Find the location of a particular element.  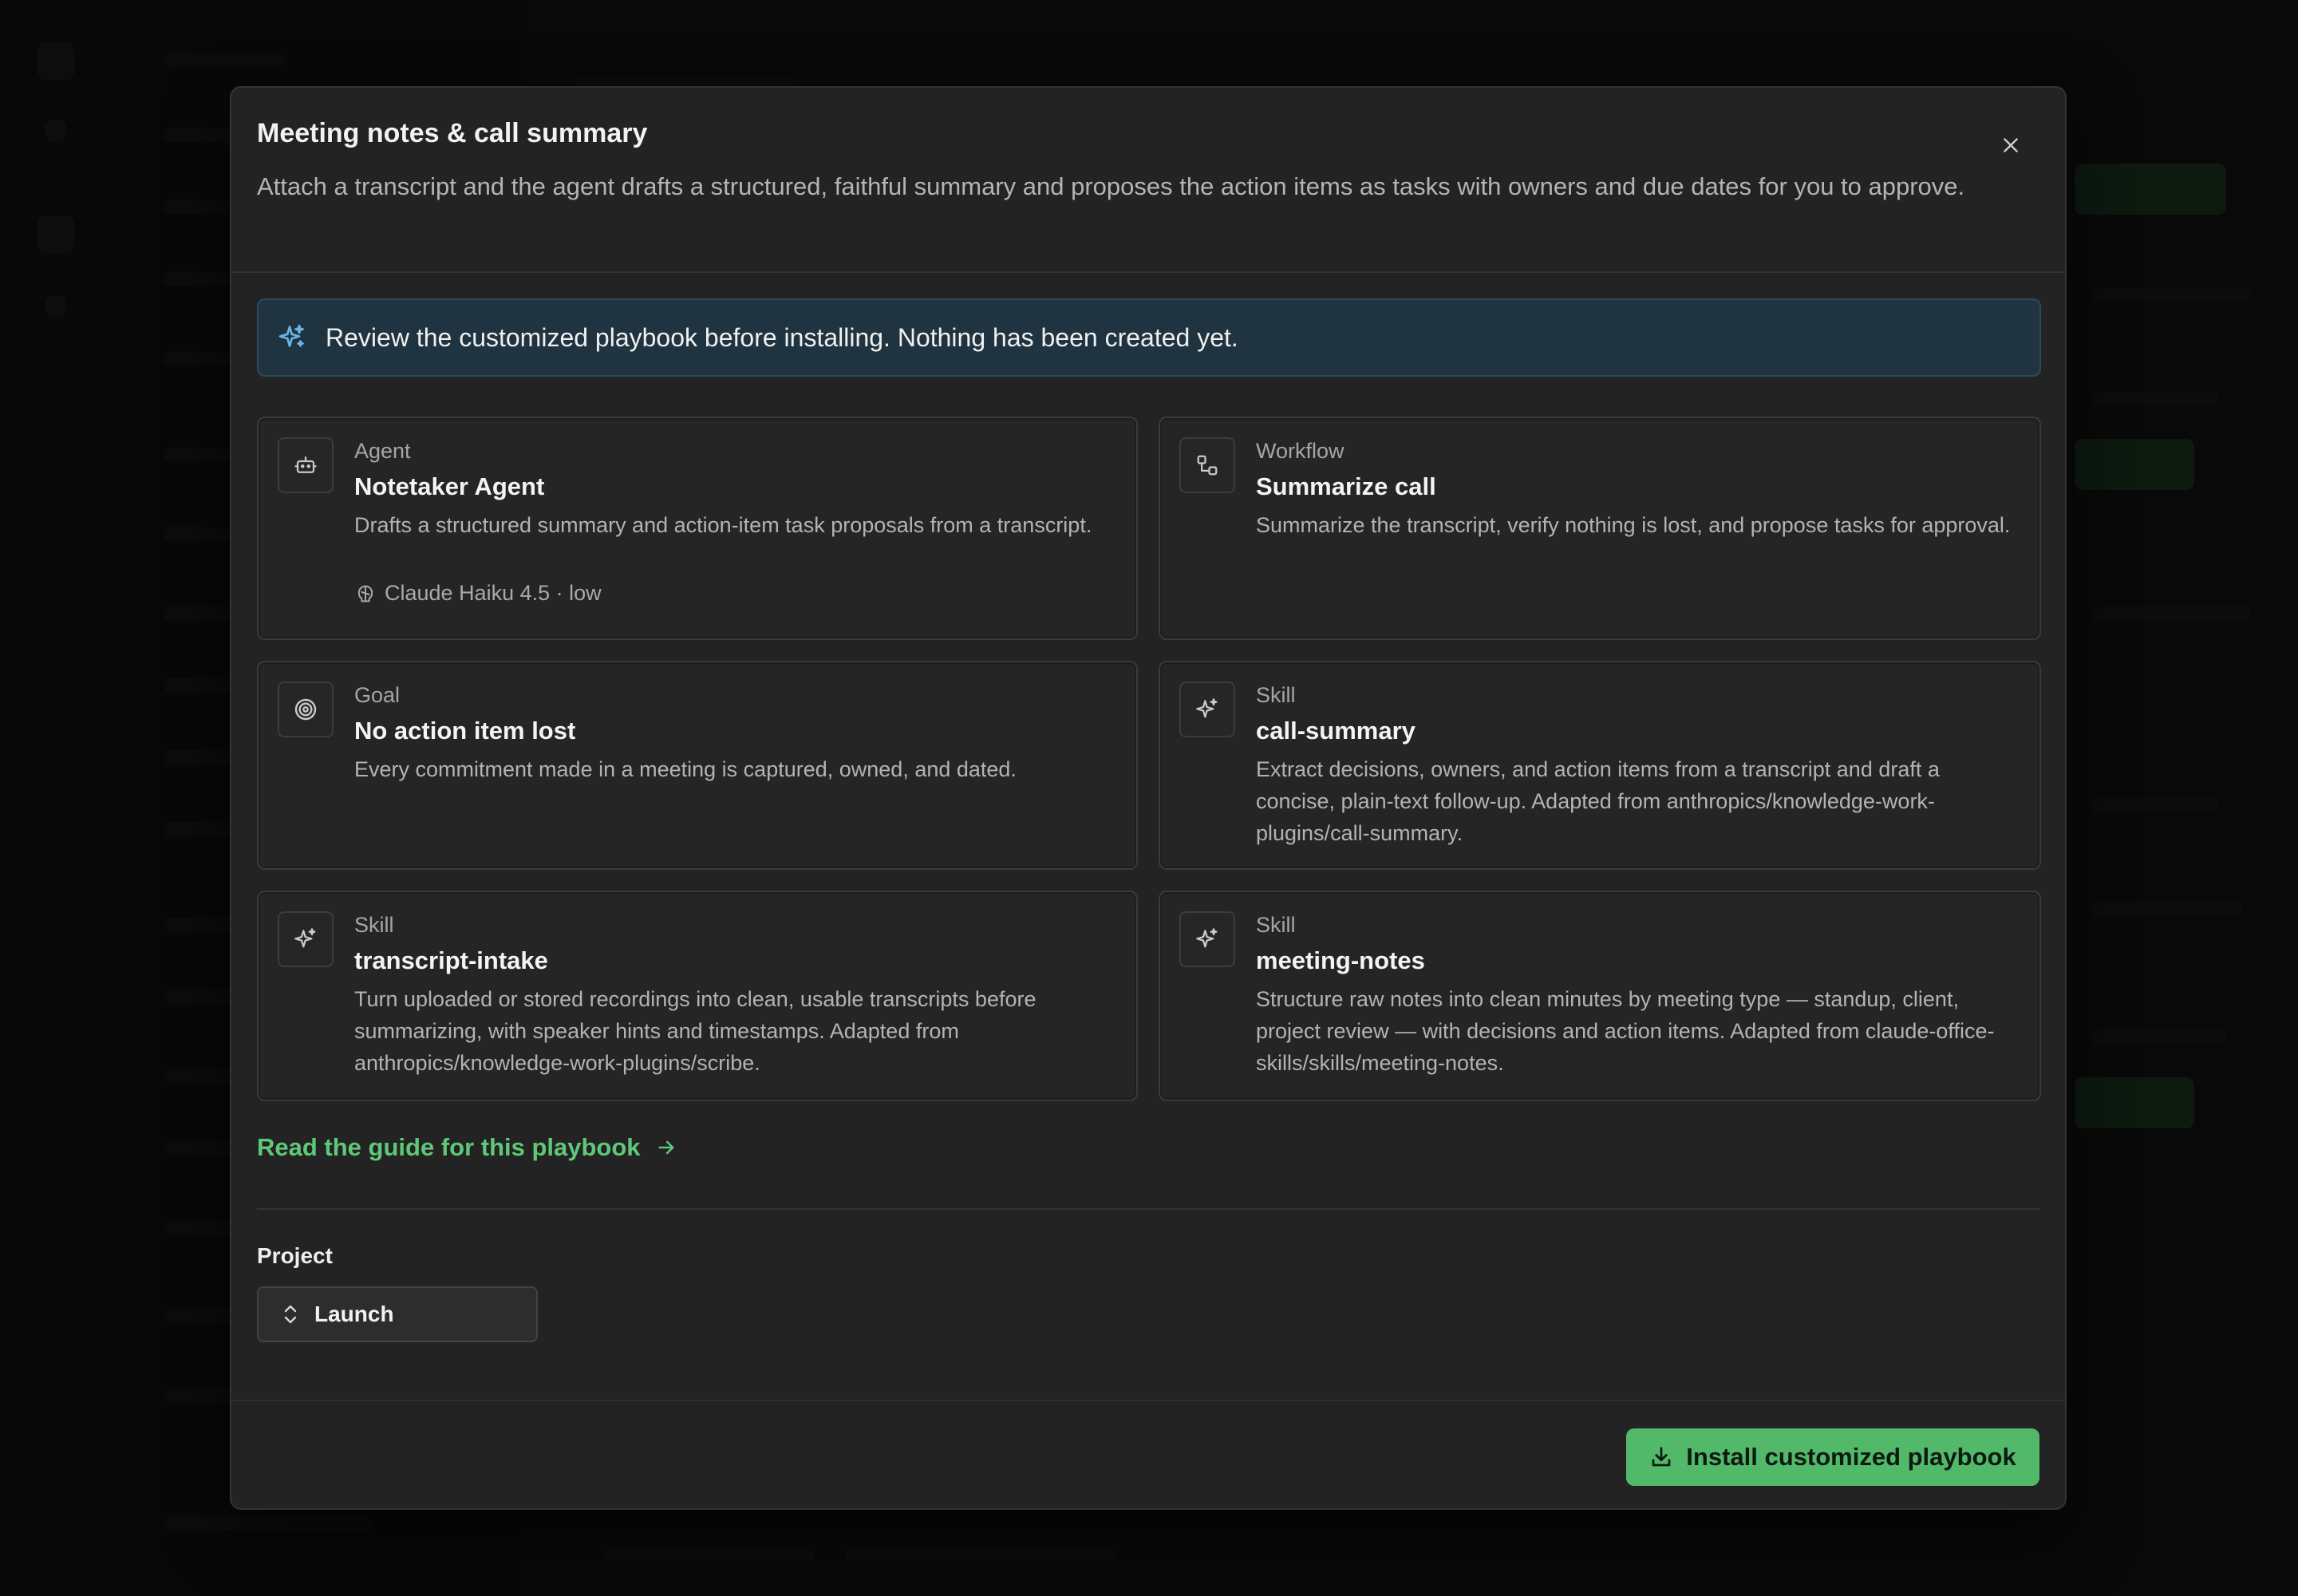

arrow-right-icon is located at coordinates (666, 1147).